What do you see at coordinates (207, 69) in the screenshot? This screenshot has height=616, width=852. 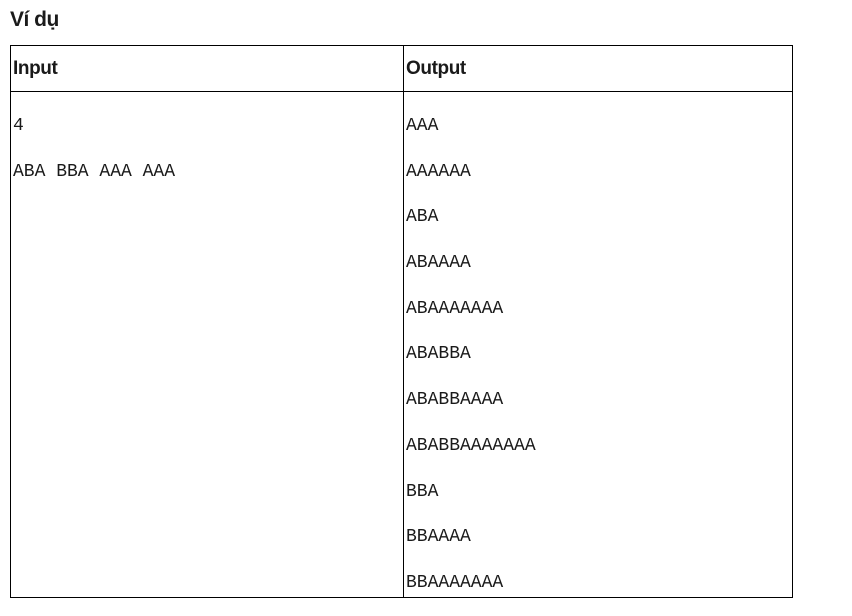 I see `input-header: Input` at bounding box center [207, 69].